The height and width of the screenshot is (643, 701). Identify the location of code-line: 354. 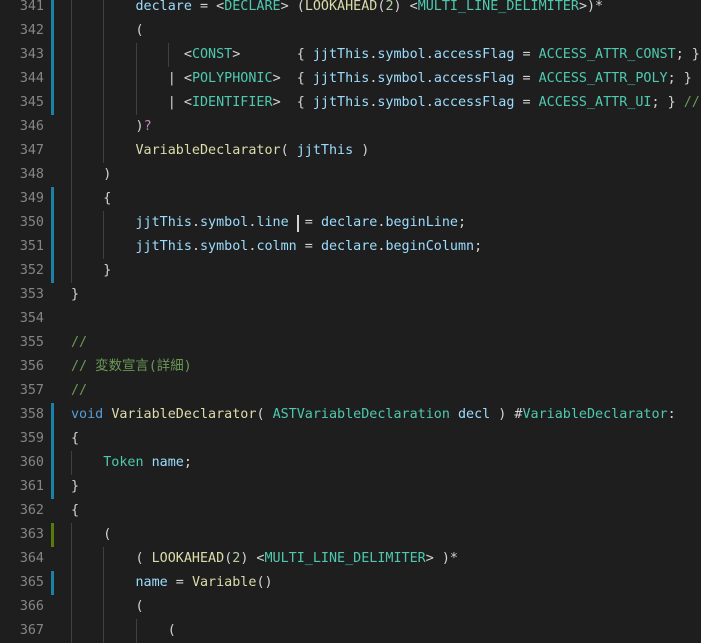
(350, 319).